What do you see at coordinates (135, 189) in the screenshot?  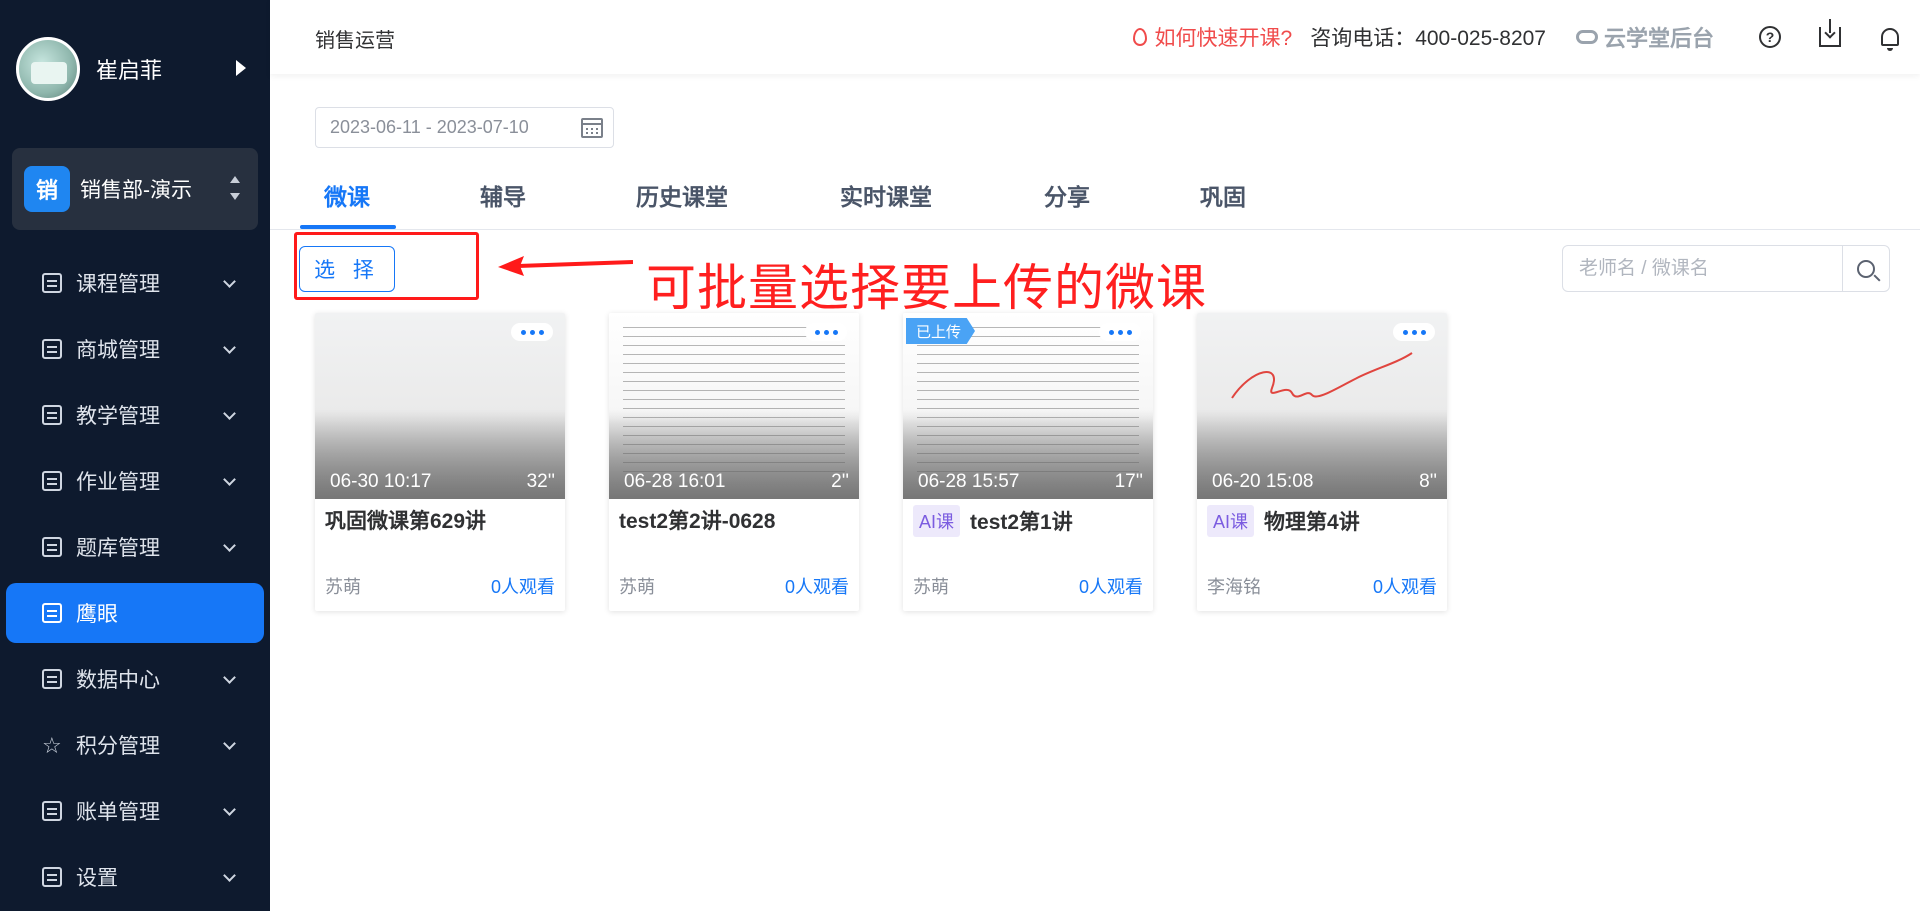 I see `org-switcher: 销 销售部-演示` at bounding box center [135, 189].